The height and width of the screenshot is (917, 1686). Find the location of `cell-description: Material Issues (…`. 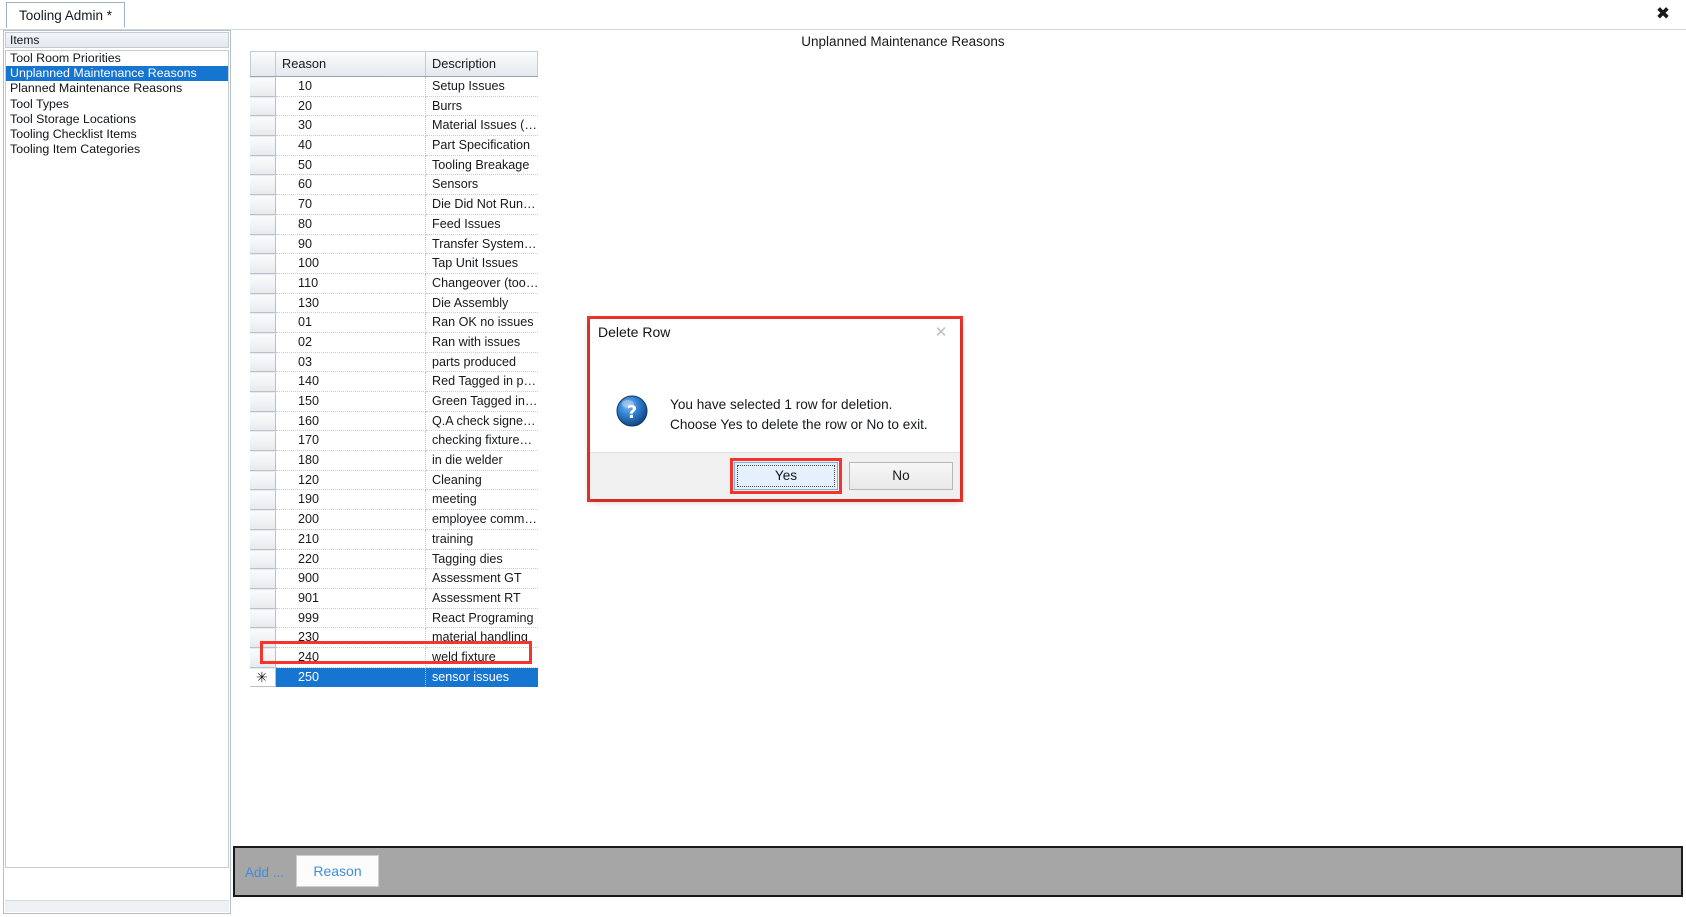

cell-description: Material Issues (… is located at coordinates (482, 126).